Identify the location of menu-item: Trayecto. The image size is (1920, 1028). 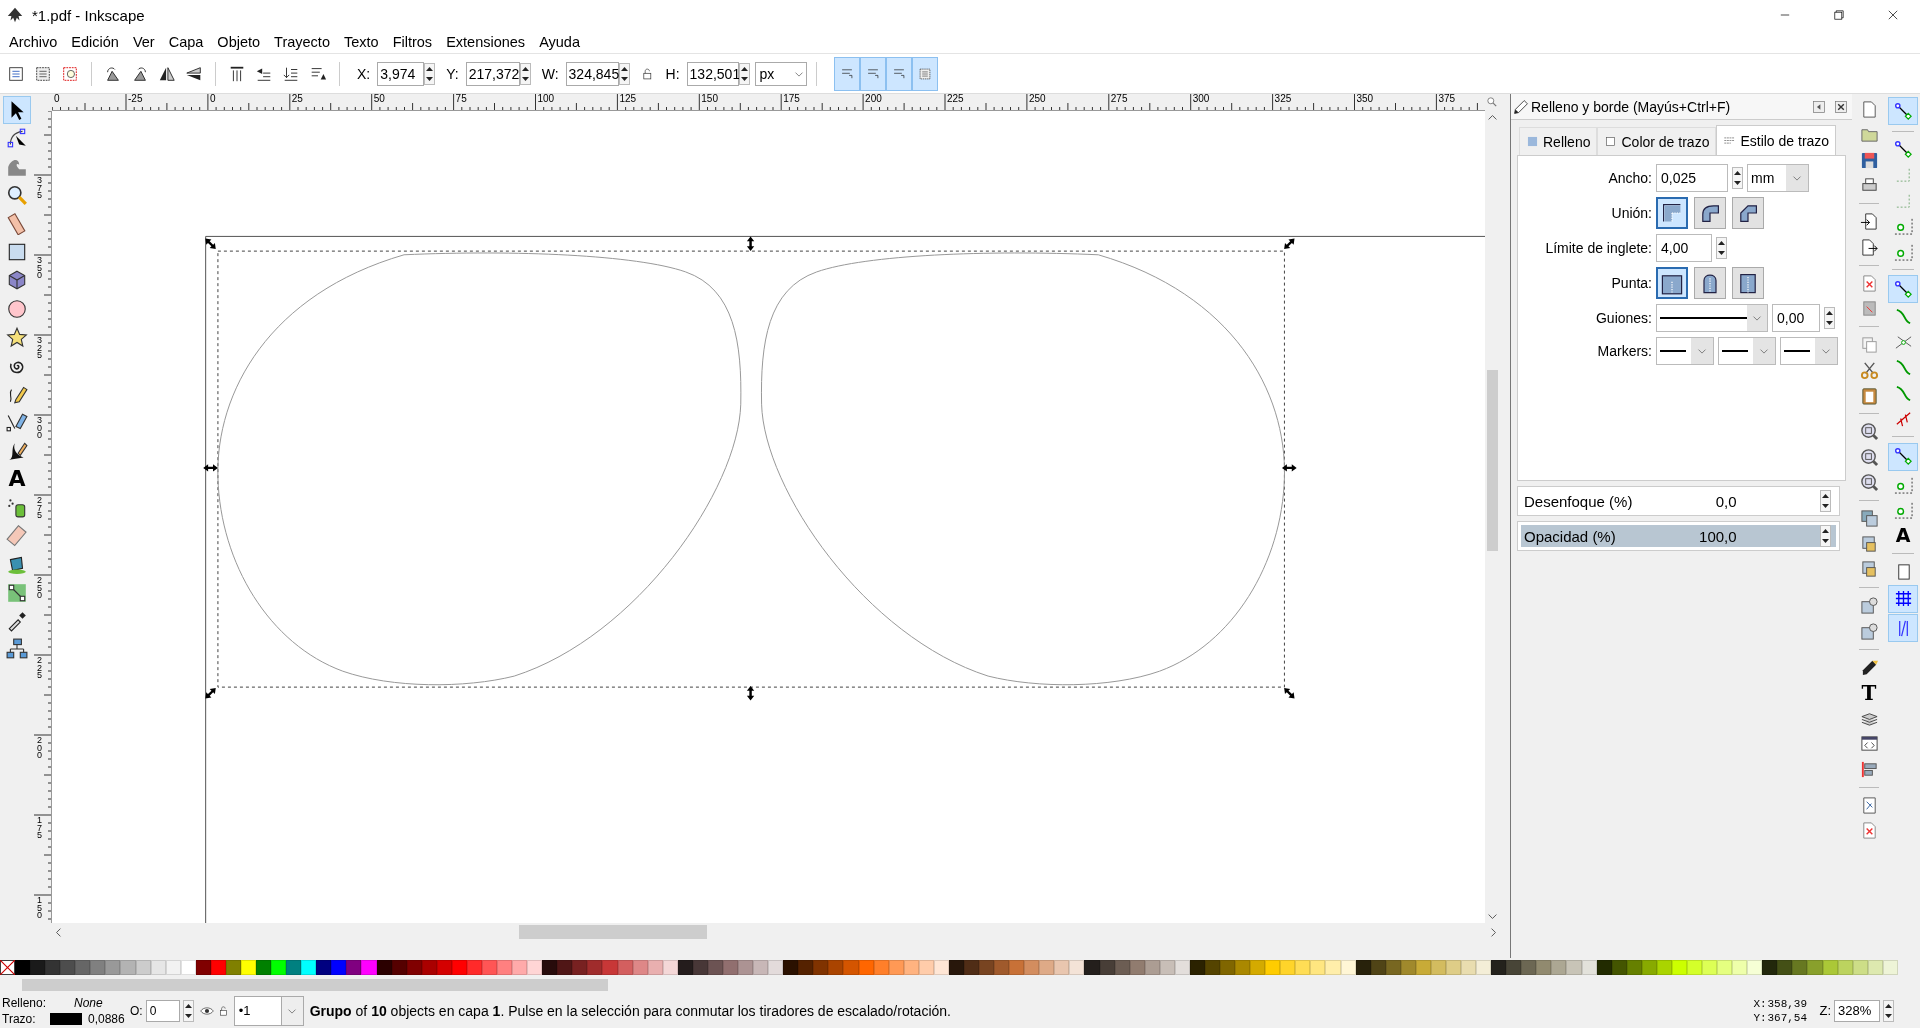
(302, 41).